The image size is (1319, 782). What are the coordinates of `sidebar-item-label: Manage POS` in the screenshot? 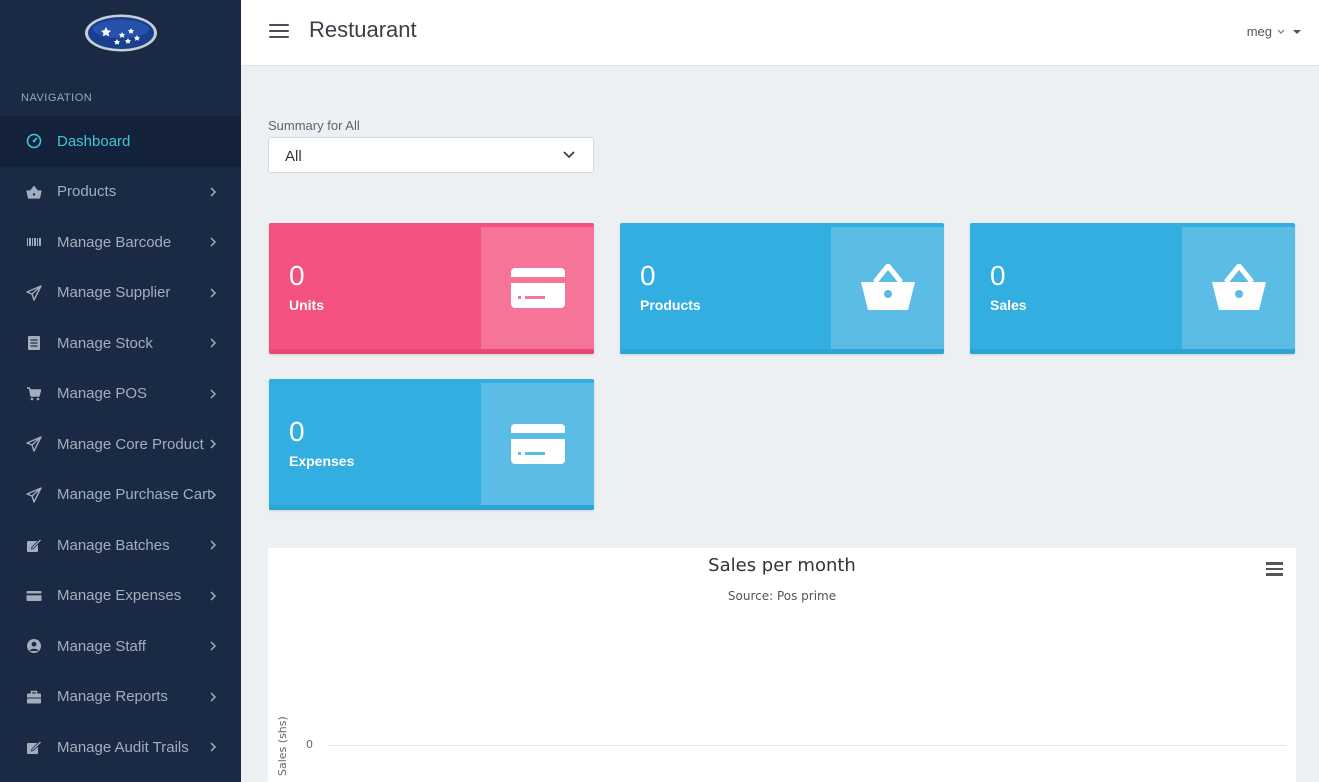 It's located at (102, 394).